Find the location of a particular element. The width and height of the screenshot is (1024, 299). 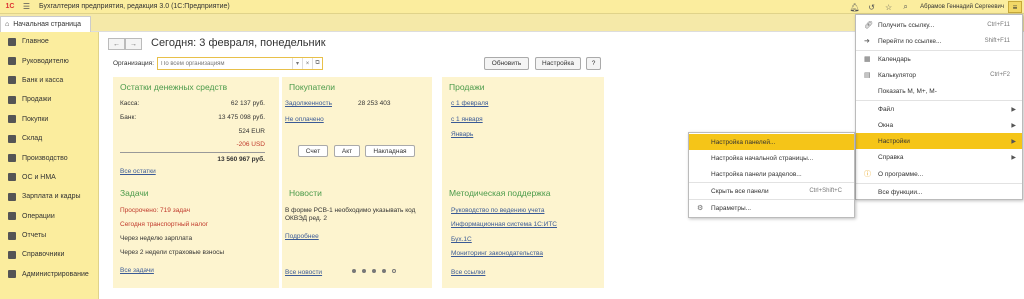

usd-value: -206 USD is located at coordinates (250, 144).